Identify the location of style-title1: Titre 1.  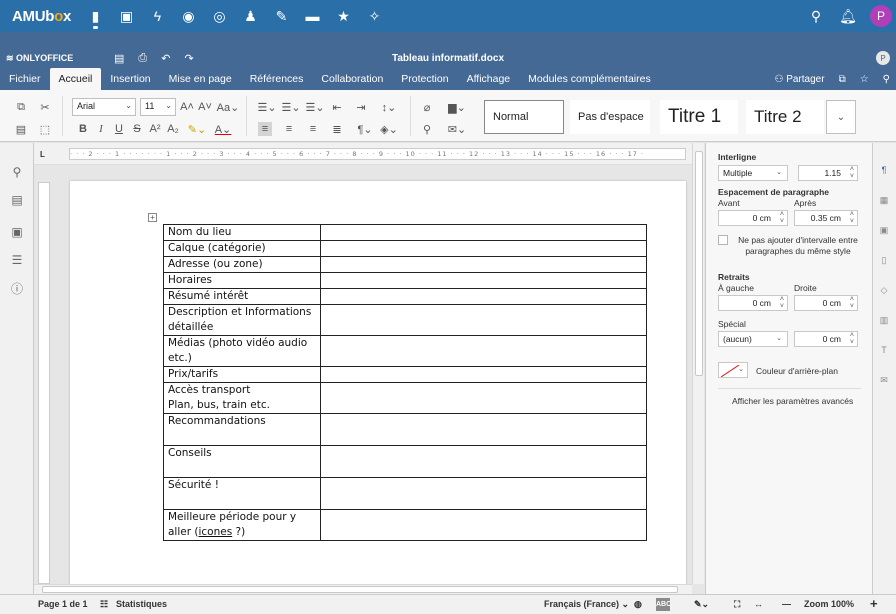
(699, 117).